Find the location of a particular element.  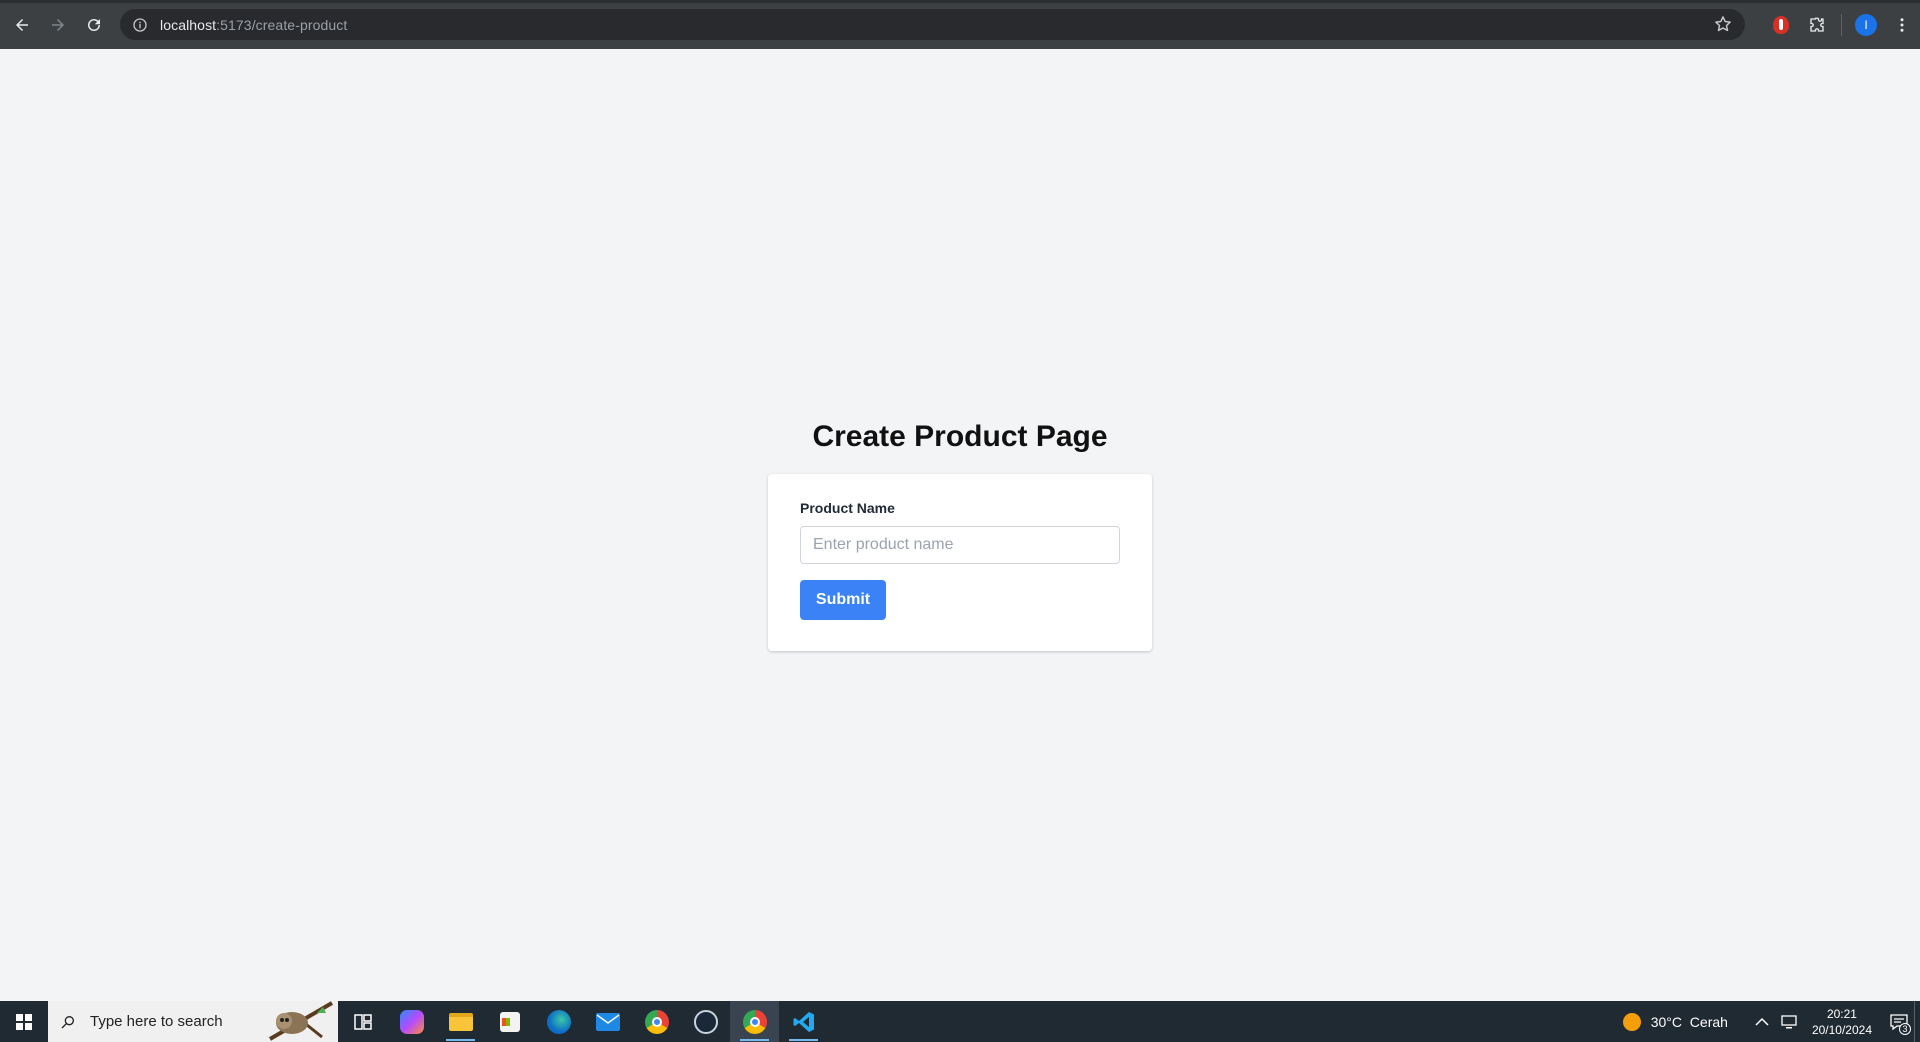

weather-widget: 30°C Cerah is located at coordinates (1689, 1022).